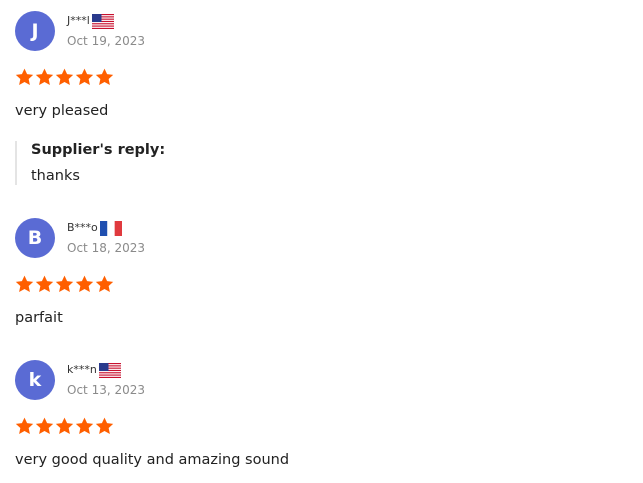 This screenshot has height=483, width=643. Describe the element at coordinates (329, 380) in the screenshot. I see `review-header: k k***n Oct 13, 2023` at that location.